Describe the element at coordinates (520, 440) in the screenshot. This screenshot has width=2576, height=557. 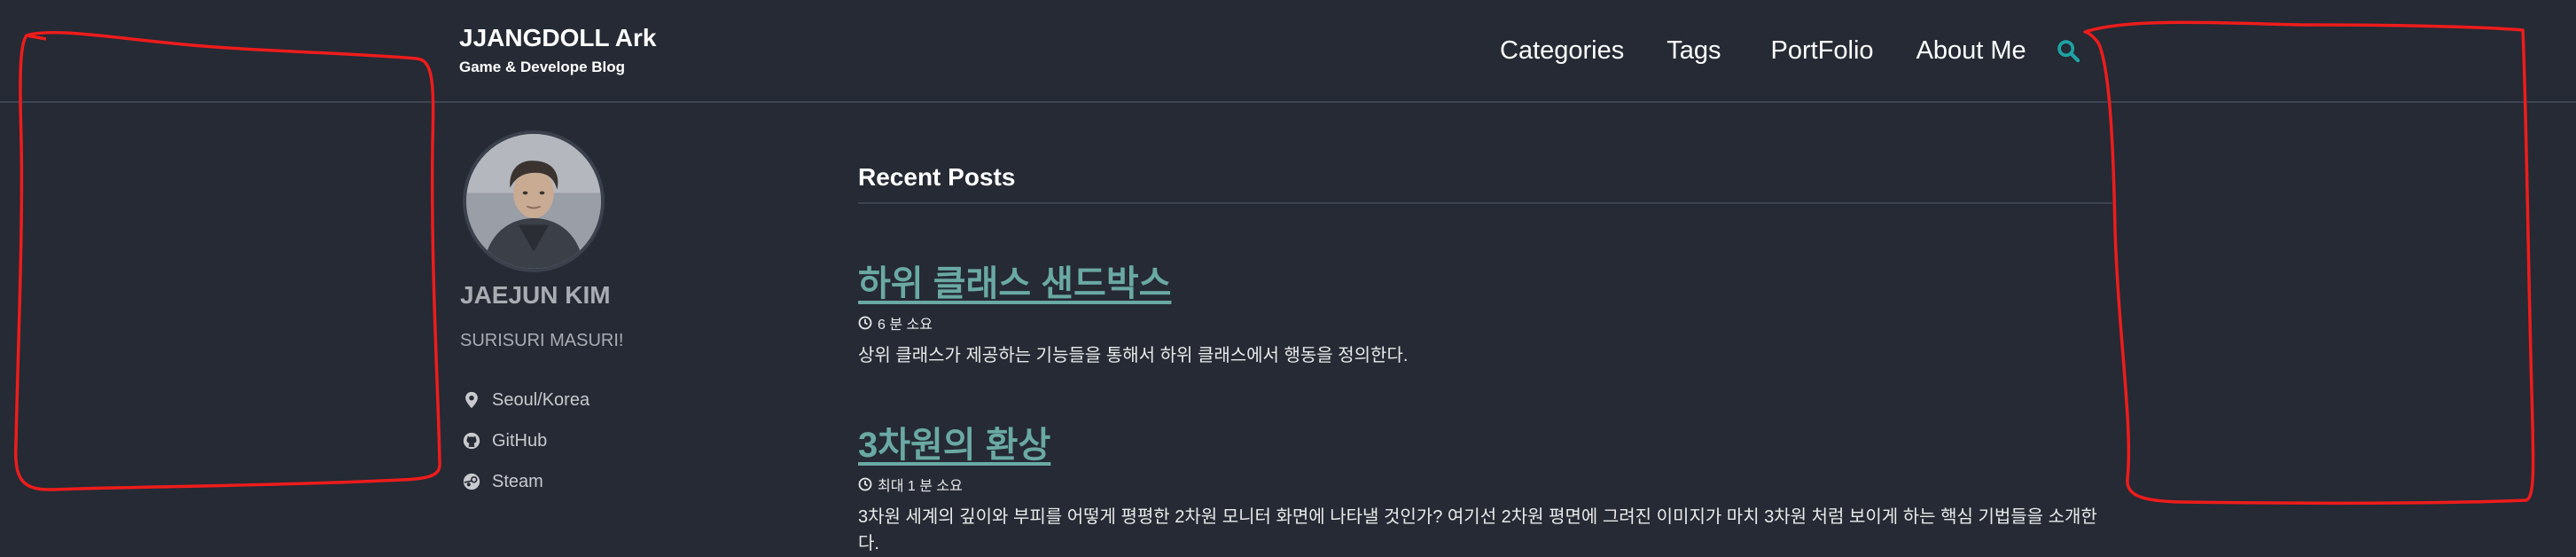
I see `github-label: GitHub` at that location.